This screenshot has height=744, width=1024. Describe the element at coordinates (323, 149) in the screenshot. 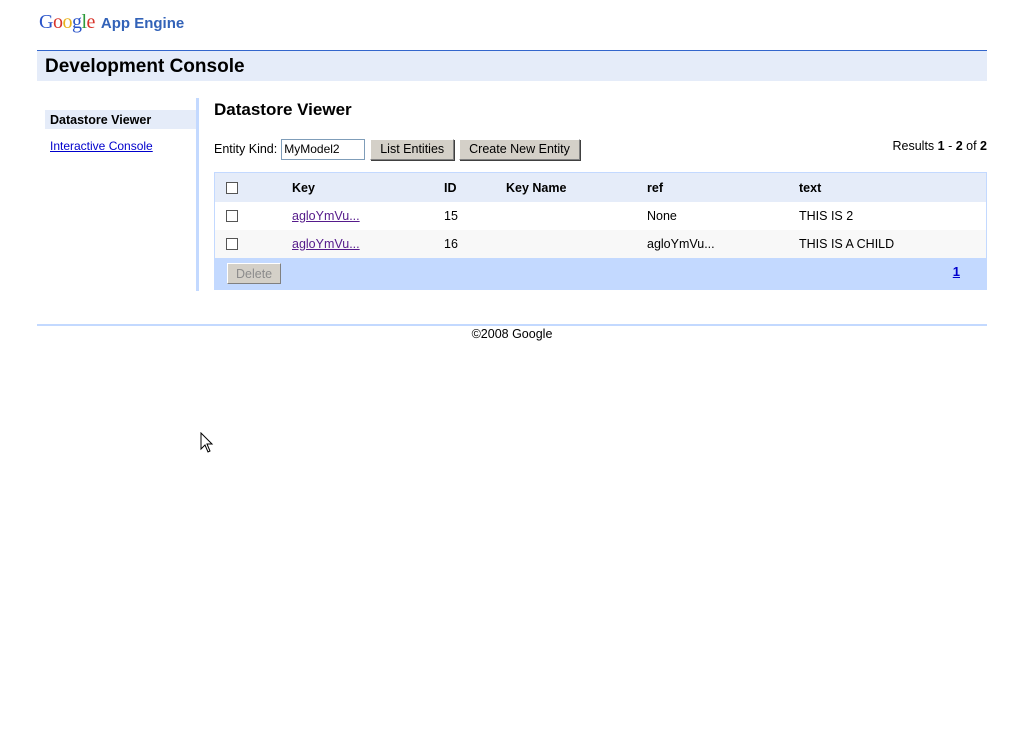

I see `entity-kind-input` at that location.